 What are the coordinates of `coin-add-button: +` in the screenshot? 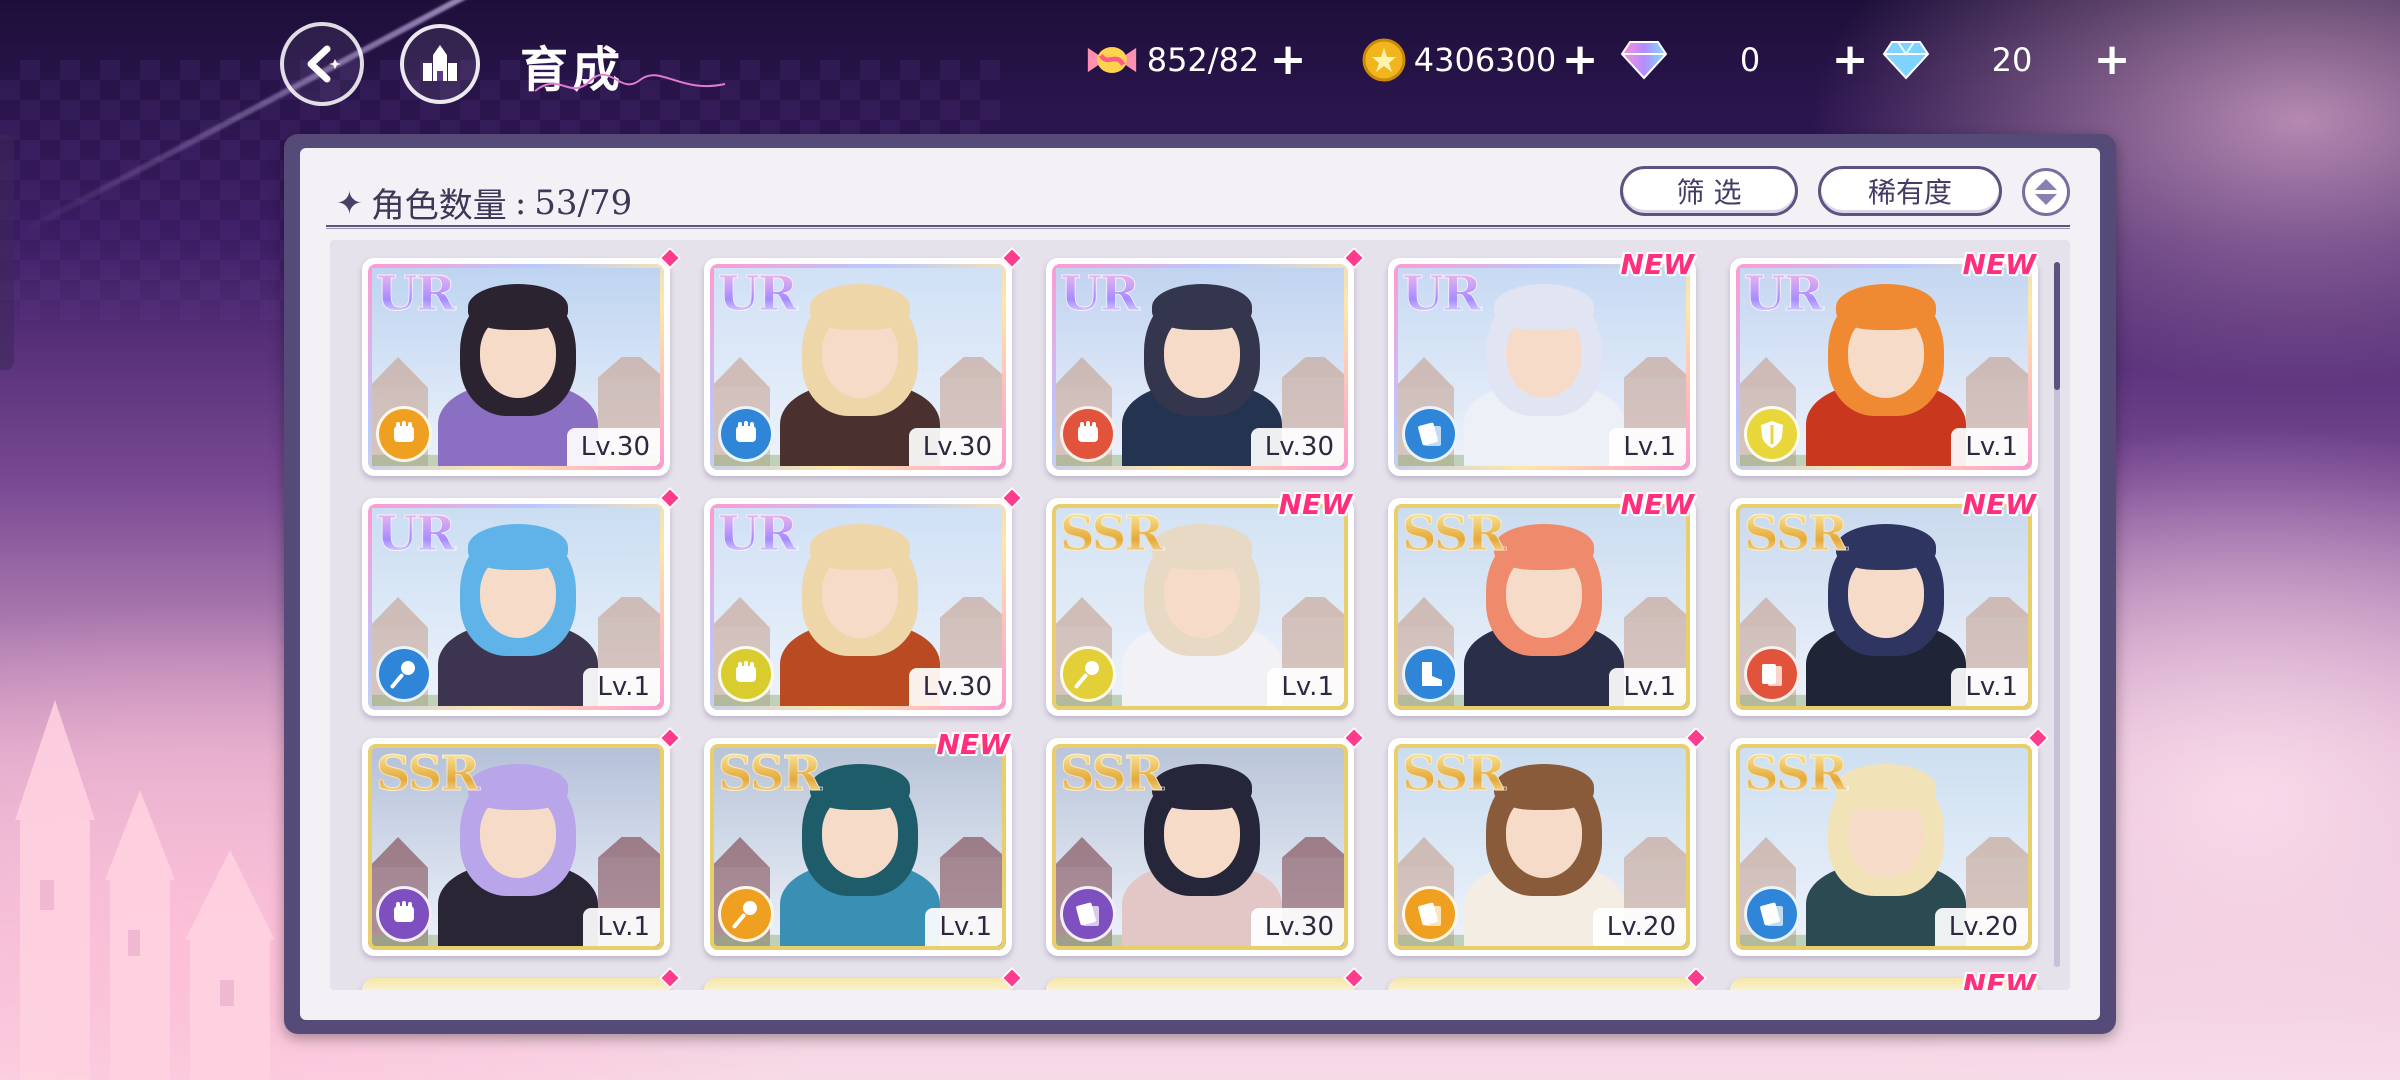 It's located at (1580, 60).